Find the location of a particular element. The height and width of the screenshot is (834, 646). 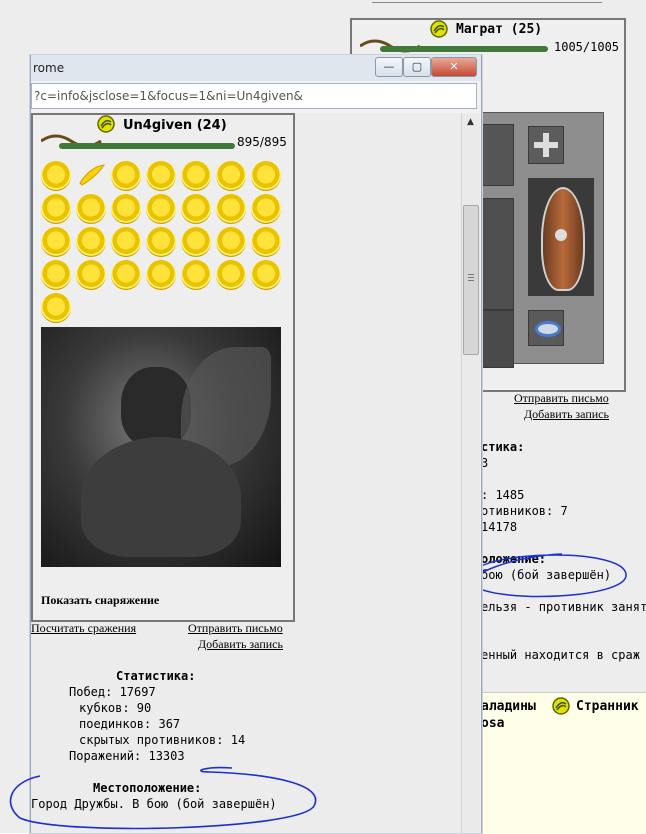

feather-icon is located at coordinates (91, 176).